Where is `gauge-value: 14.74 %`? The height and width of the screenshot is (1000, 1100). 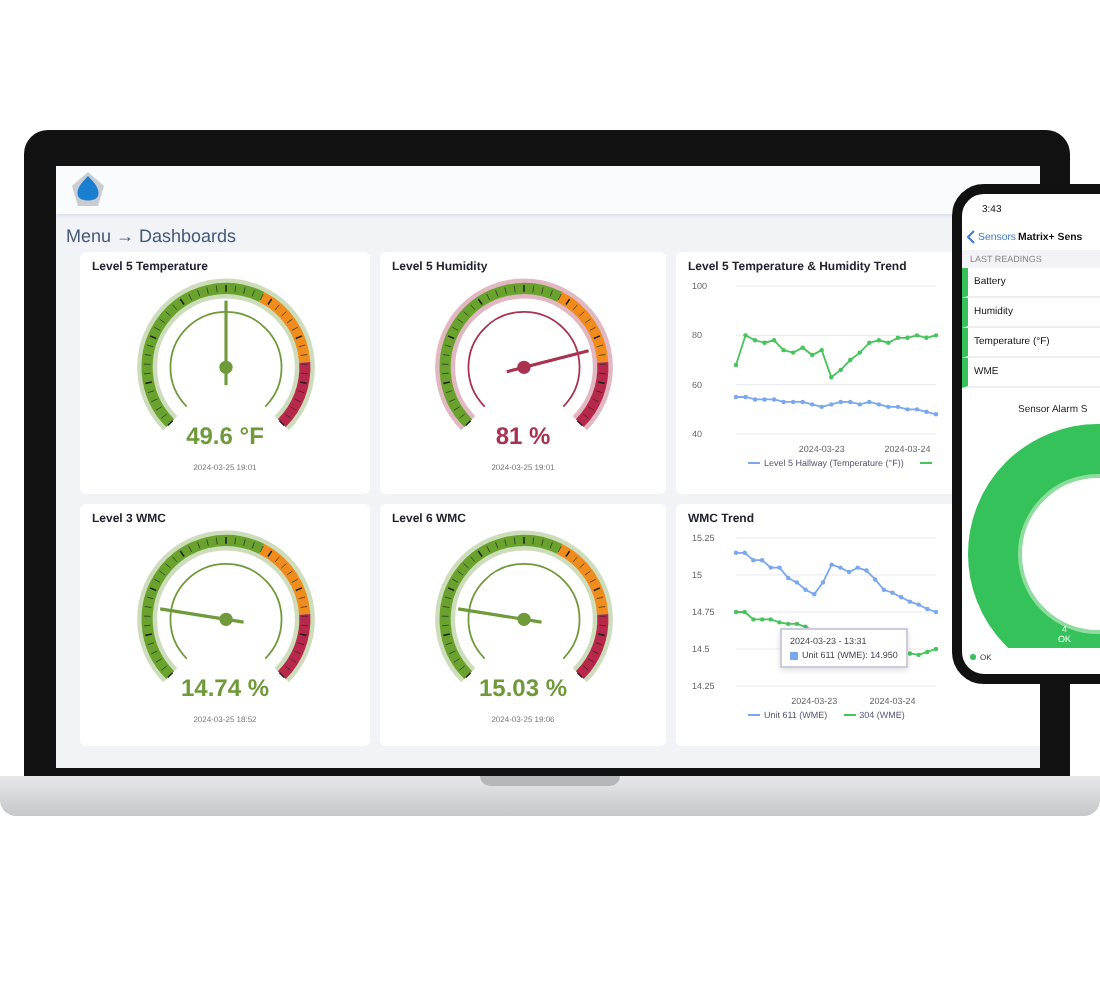 gauge-value: 14.74 % is located at coordinates (225, 688).